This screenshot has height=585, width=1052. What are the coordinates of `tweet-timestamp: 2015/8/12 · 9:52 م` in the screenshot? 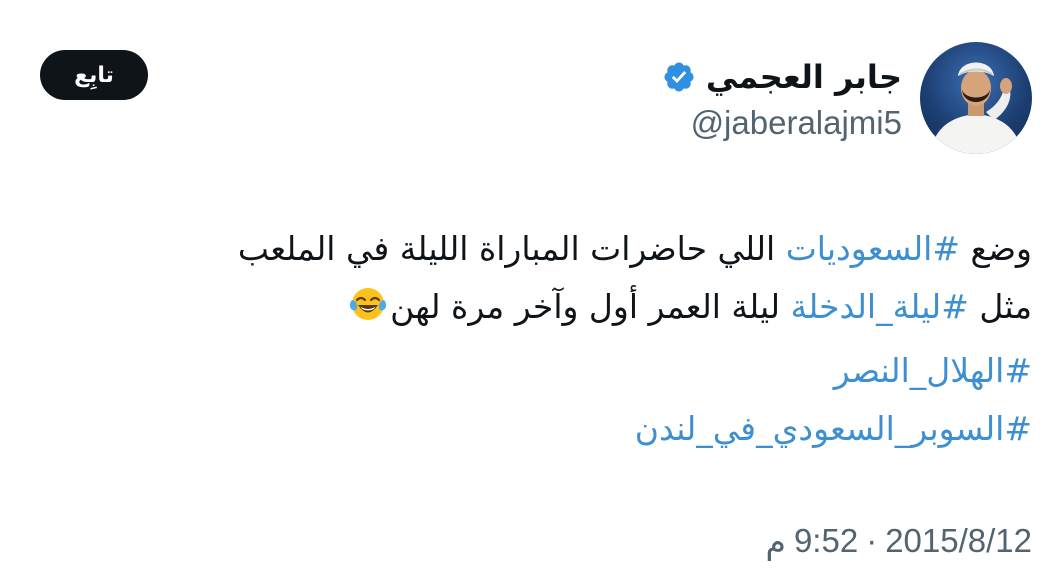 It's located at (899, 541).